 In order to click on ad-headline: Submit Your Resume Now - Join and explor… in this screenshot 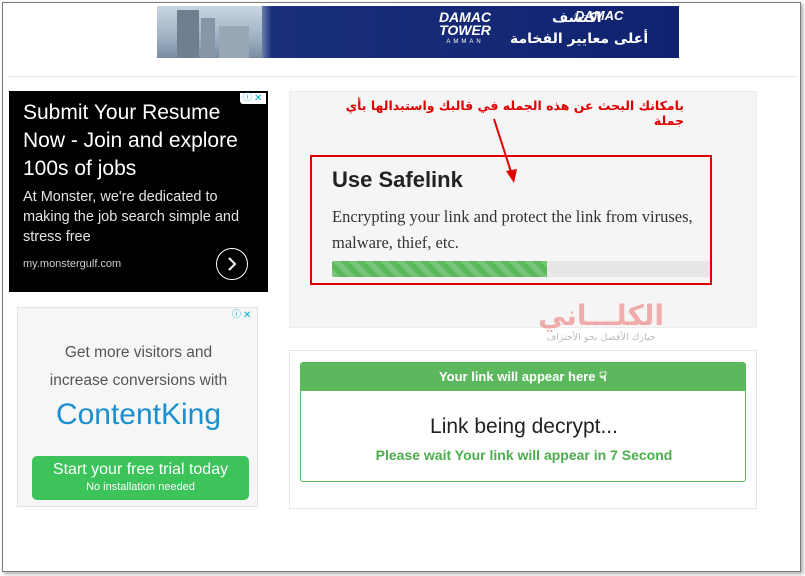, I will do `click(140, 141)`.